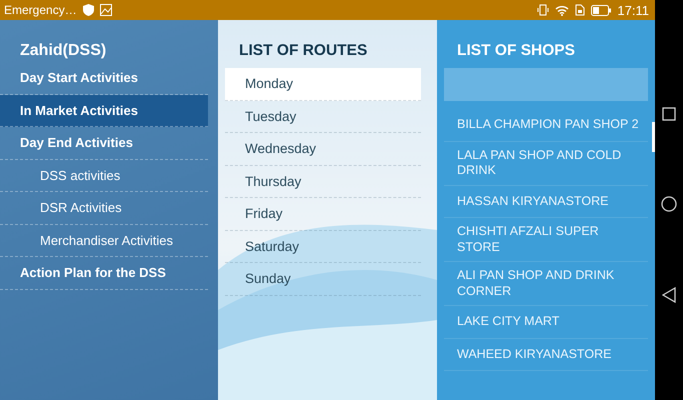  Describe the element at coordinates (323, 279) in the screenshot. I see `route-item: Sunday` at that location.